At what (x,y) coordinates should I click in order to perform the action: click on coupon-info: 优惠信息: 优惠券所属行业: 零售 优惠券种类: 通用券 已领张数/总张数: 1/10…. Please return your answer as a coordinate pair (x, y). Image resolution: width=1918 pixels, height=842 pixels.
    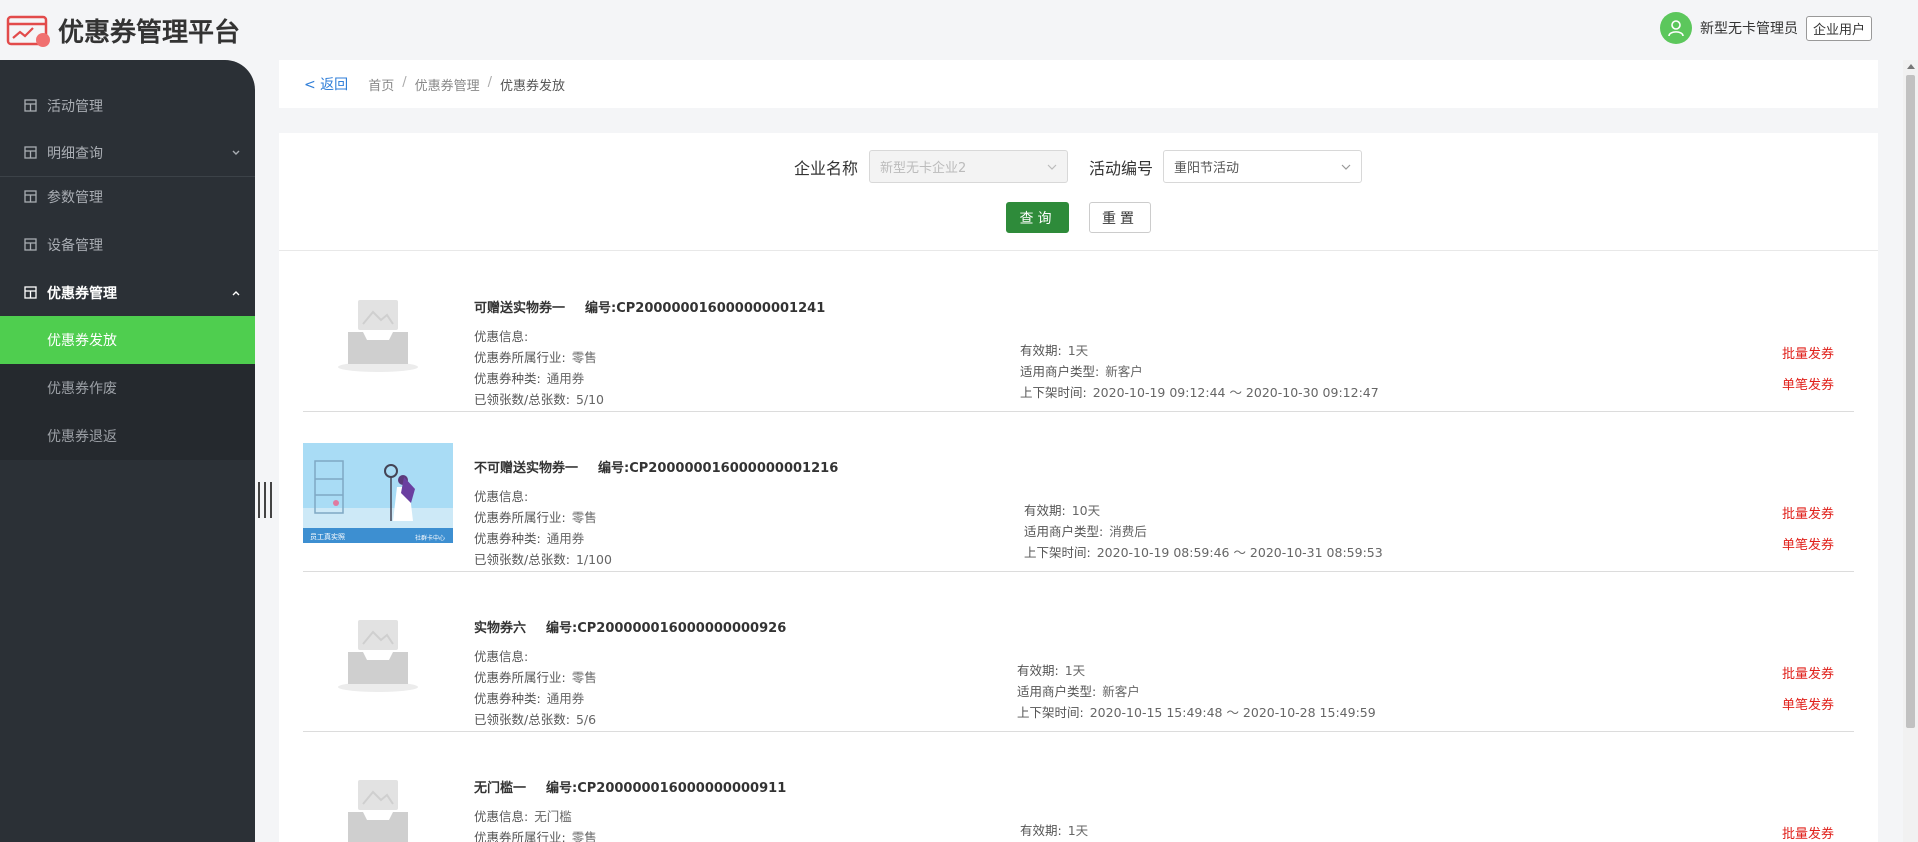
    Looking at the image, I should click on (543, 528).